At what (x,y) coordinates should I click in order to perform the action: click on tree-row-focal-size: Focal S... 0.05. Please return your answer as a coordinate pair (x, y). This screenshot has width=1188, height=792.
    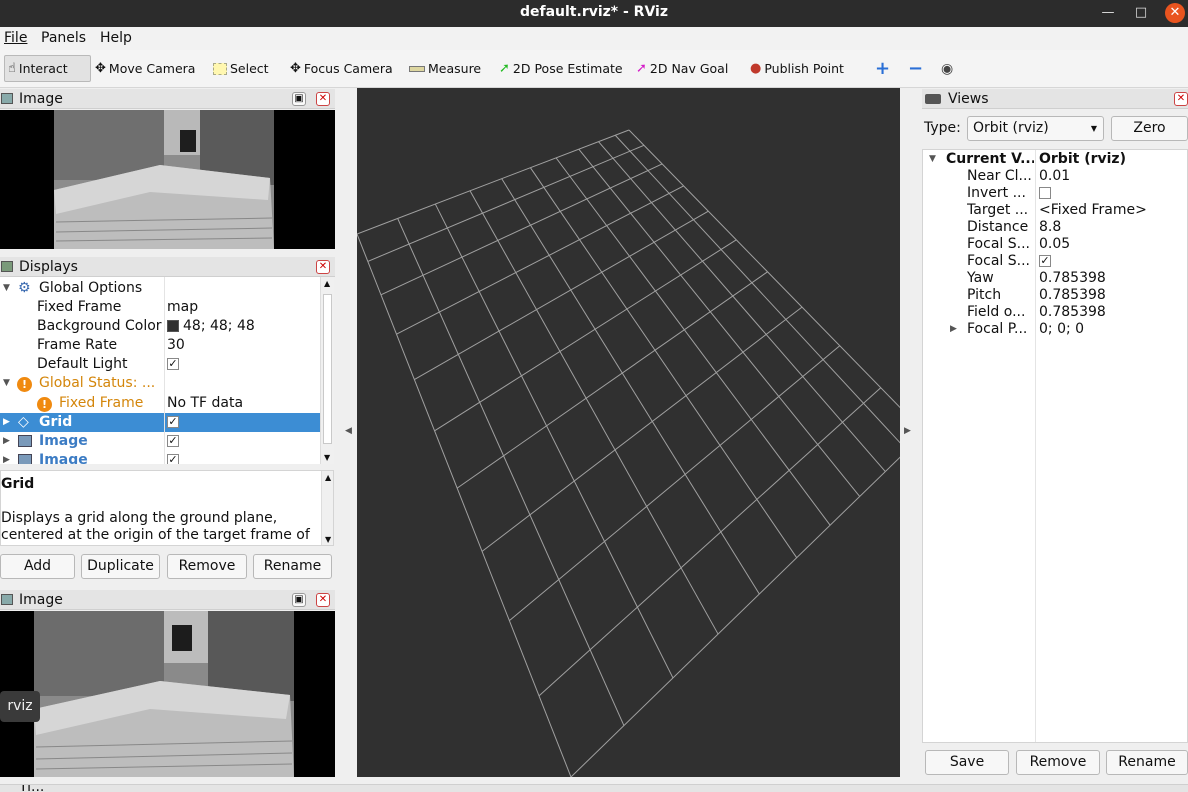
    Looking at the image, I should click on (1055, 244).